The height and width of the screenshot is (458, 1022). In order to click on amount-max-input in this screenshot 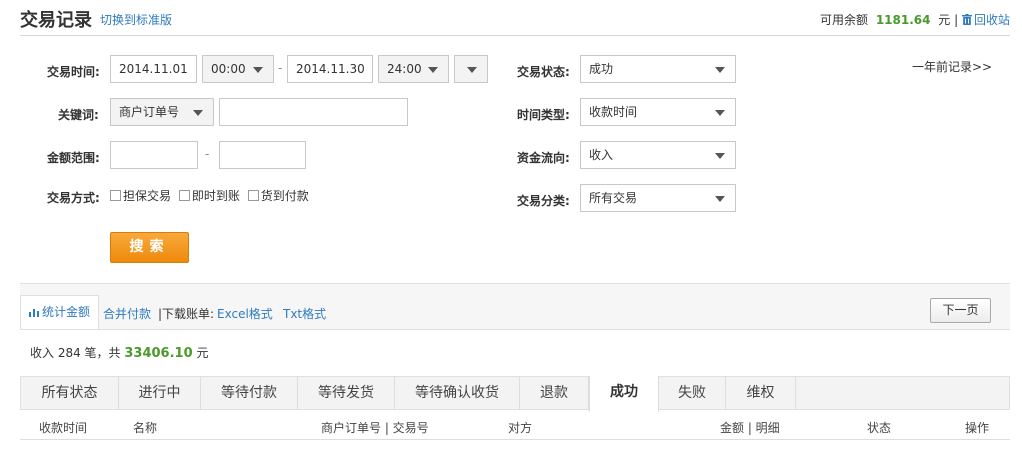, I will do `click(262, 155)`.